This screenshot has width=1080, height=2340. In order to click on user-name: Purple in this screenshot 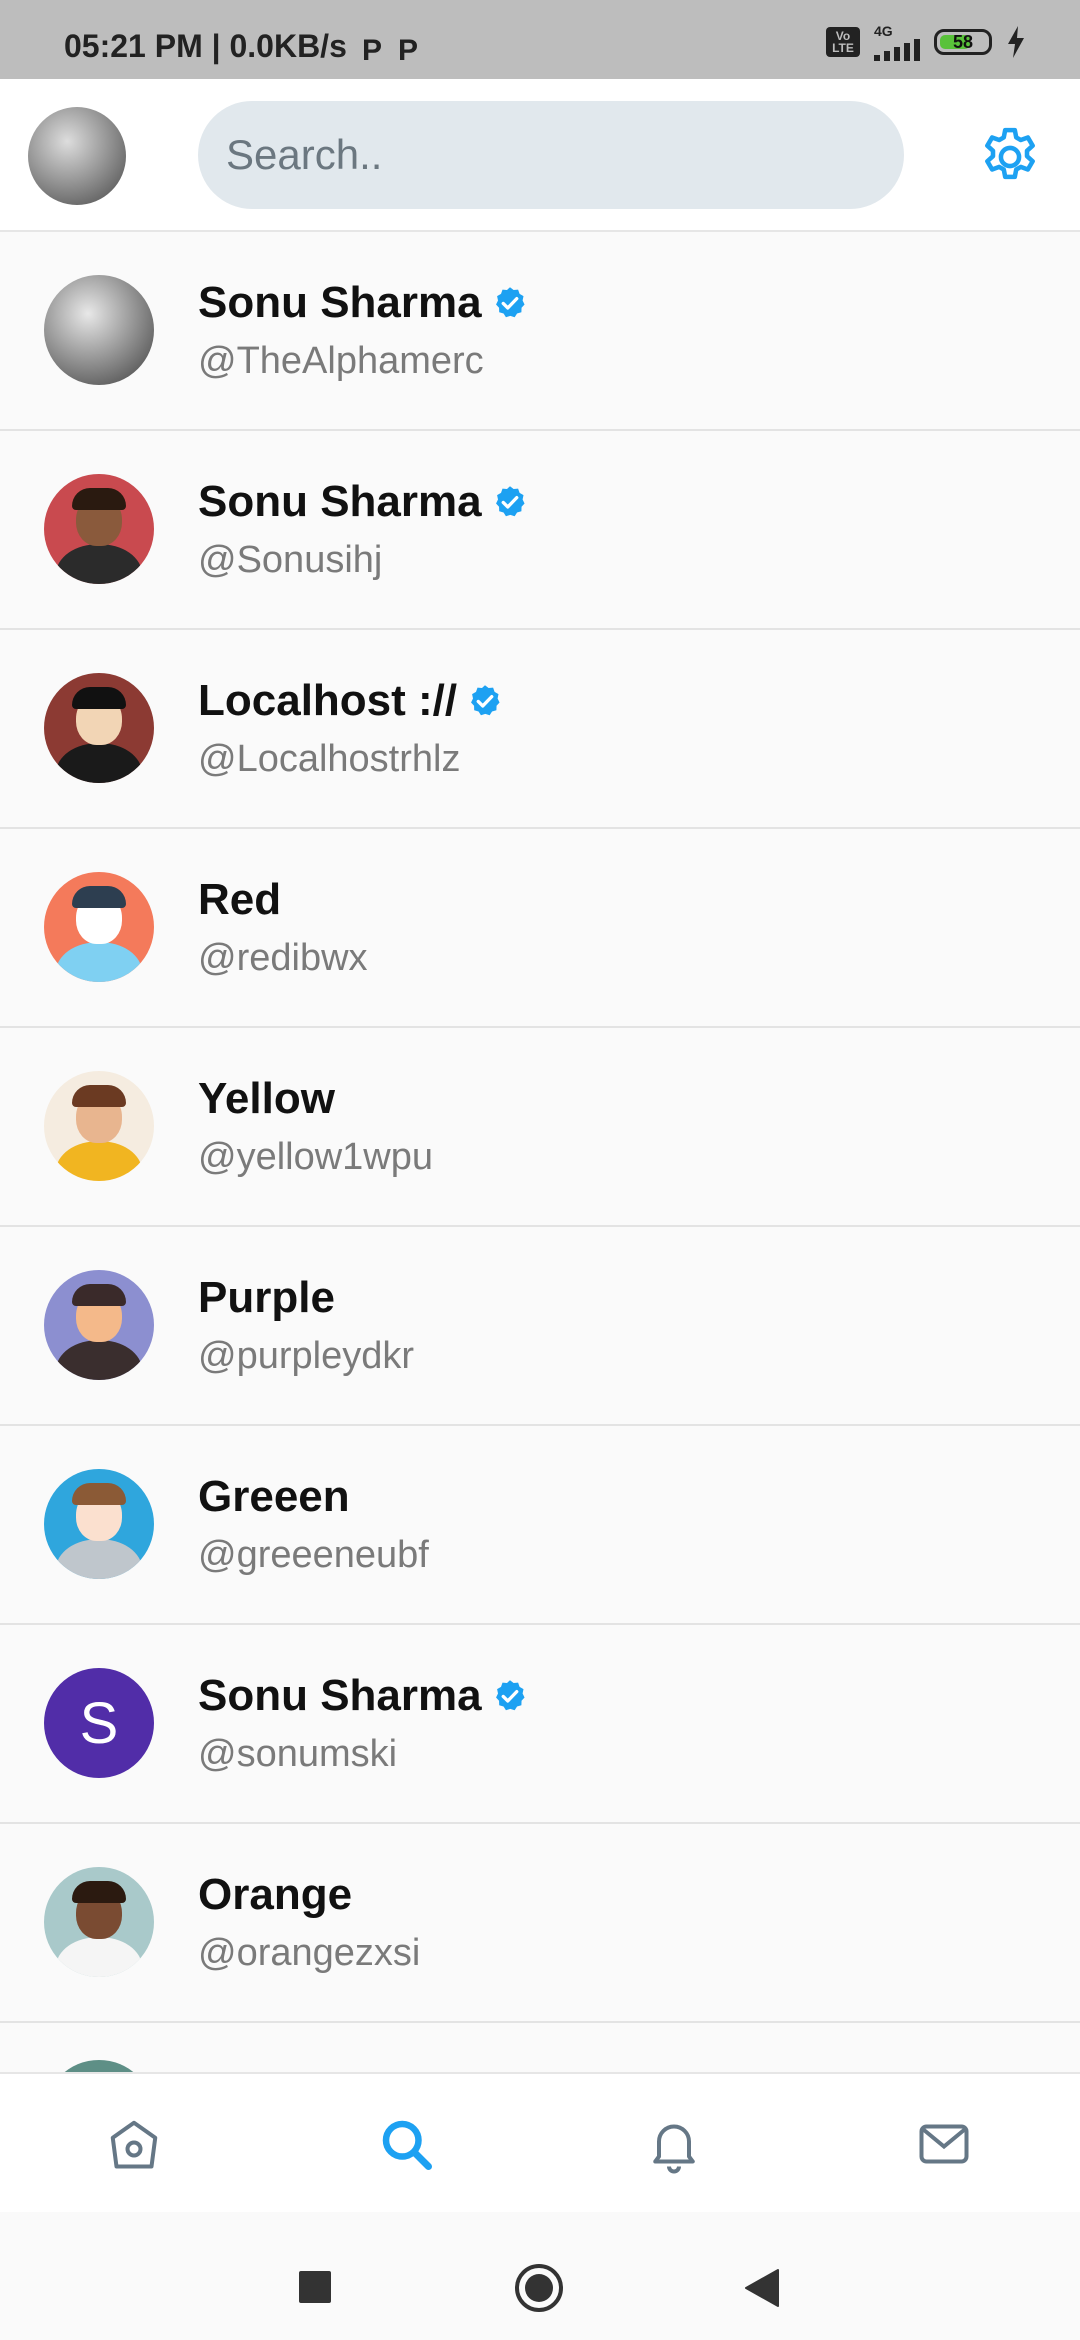, I will do `click(266, 1297)`.